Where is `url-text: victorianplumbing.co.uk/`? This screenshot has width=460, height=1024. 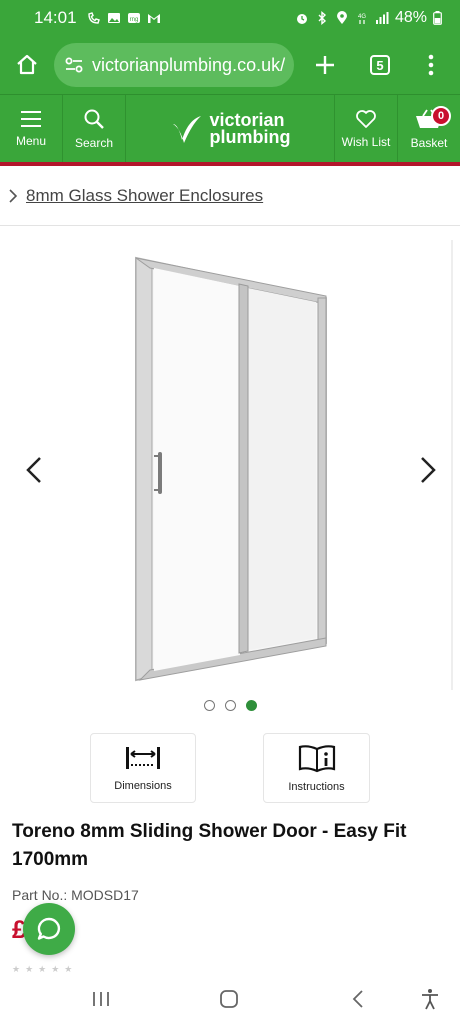
url-text: victorianplumbing.co.uk/ is located at coordinates (189, 64).